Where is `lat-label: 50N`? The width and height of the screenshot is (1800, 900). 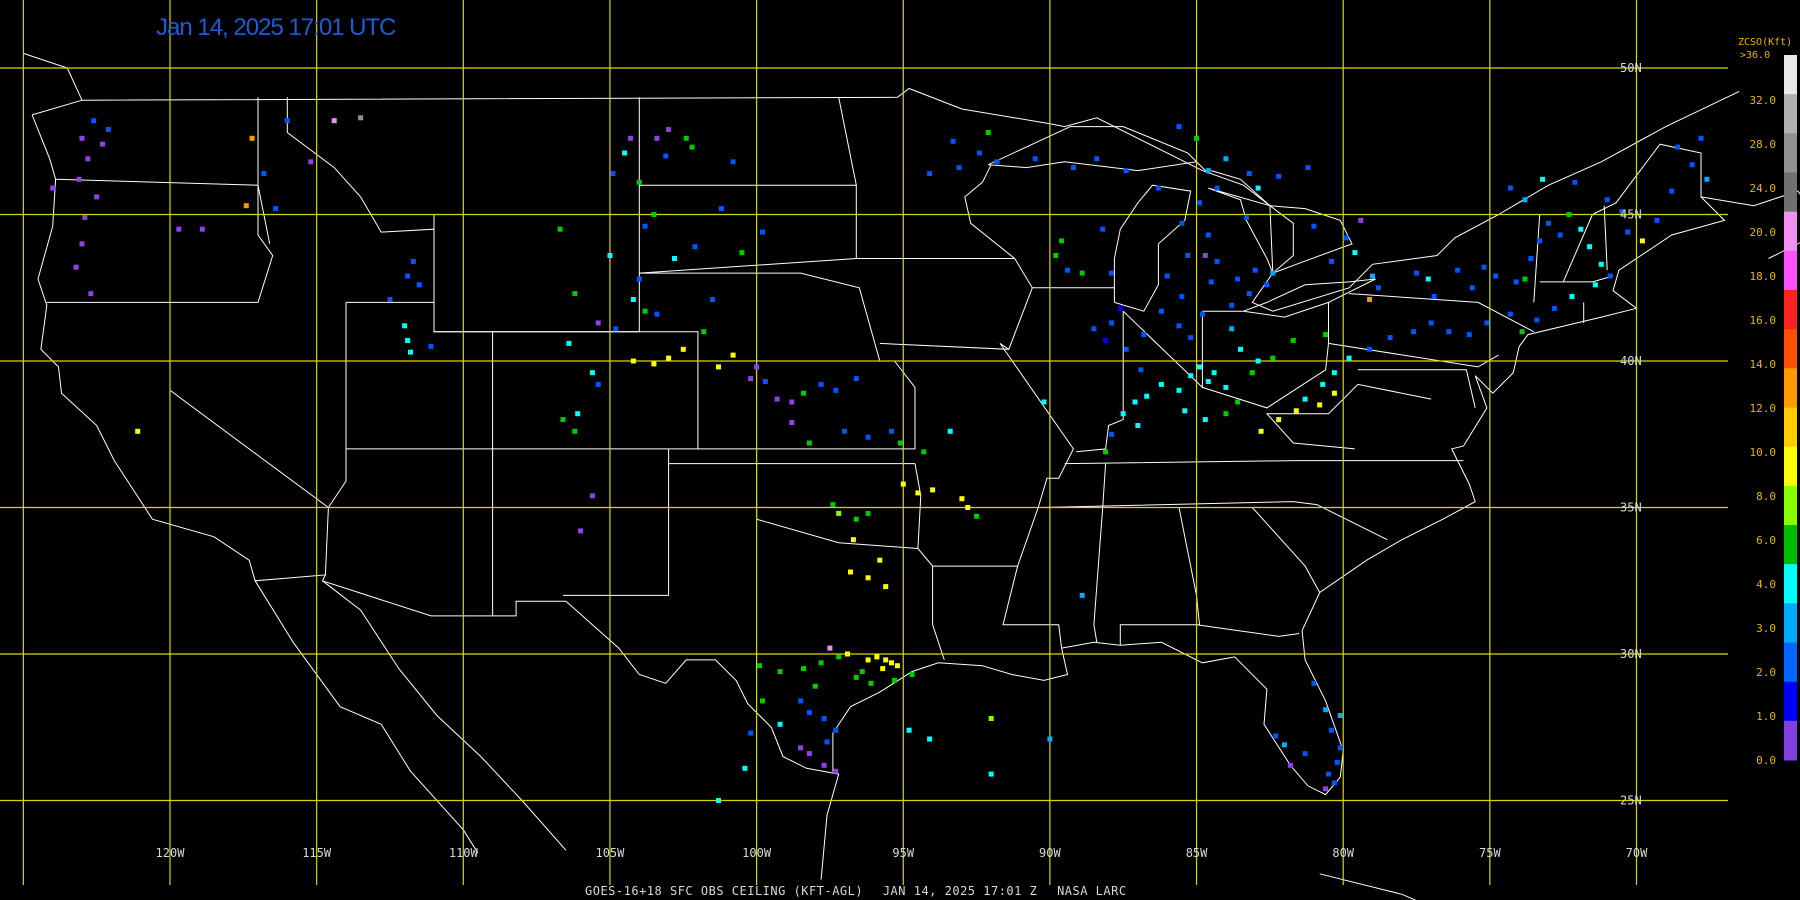 lat-label: 50N is located at coordinates (1631, 68).